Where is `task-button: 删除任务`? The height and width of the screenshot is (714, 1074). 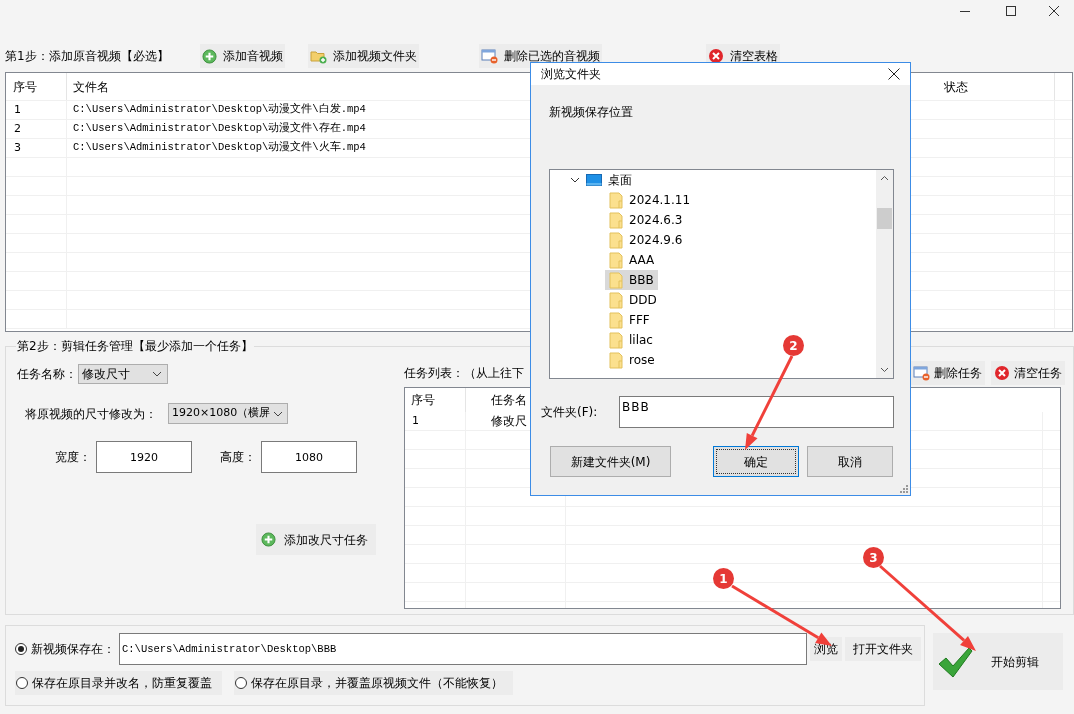 task-button: 删除任务 is located at coordinates (947, 373).